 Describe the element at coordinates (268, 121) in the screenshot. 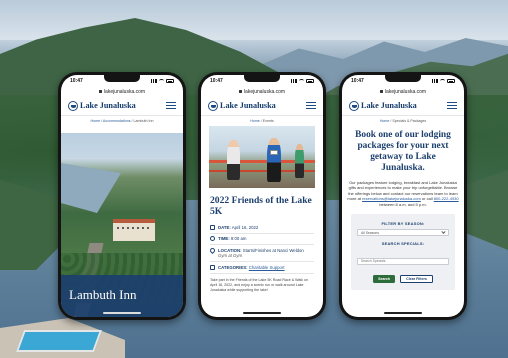

I see `breadcrumb-current: Events` at that location.